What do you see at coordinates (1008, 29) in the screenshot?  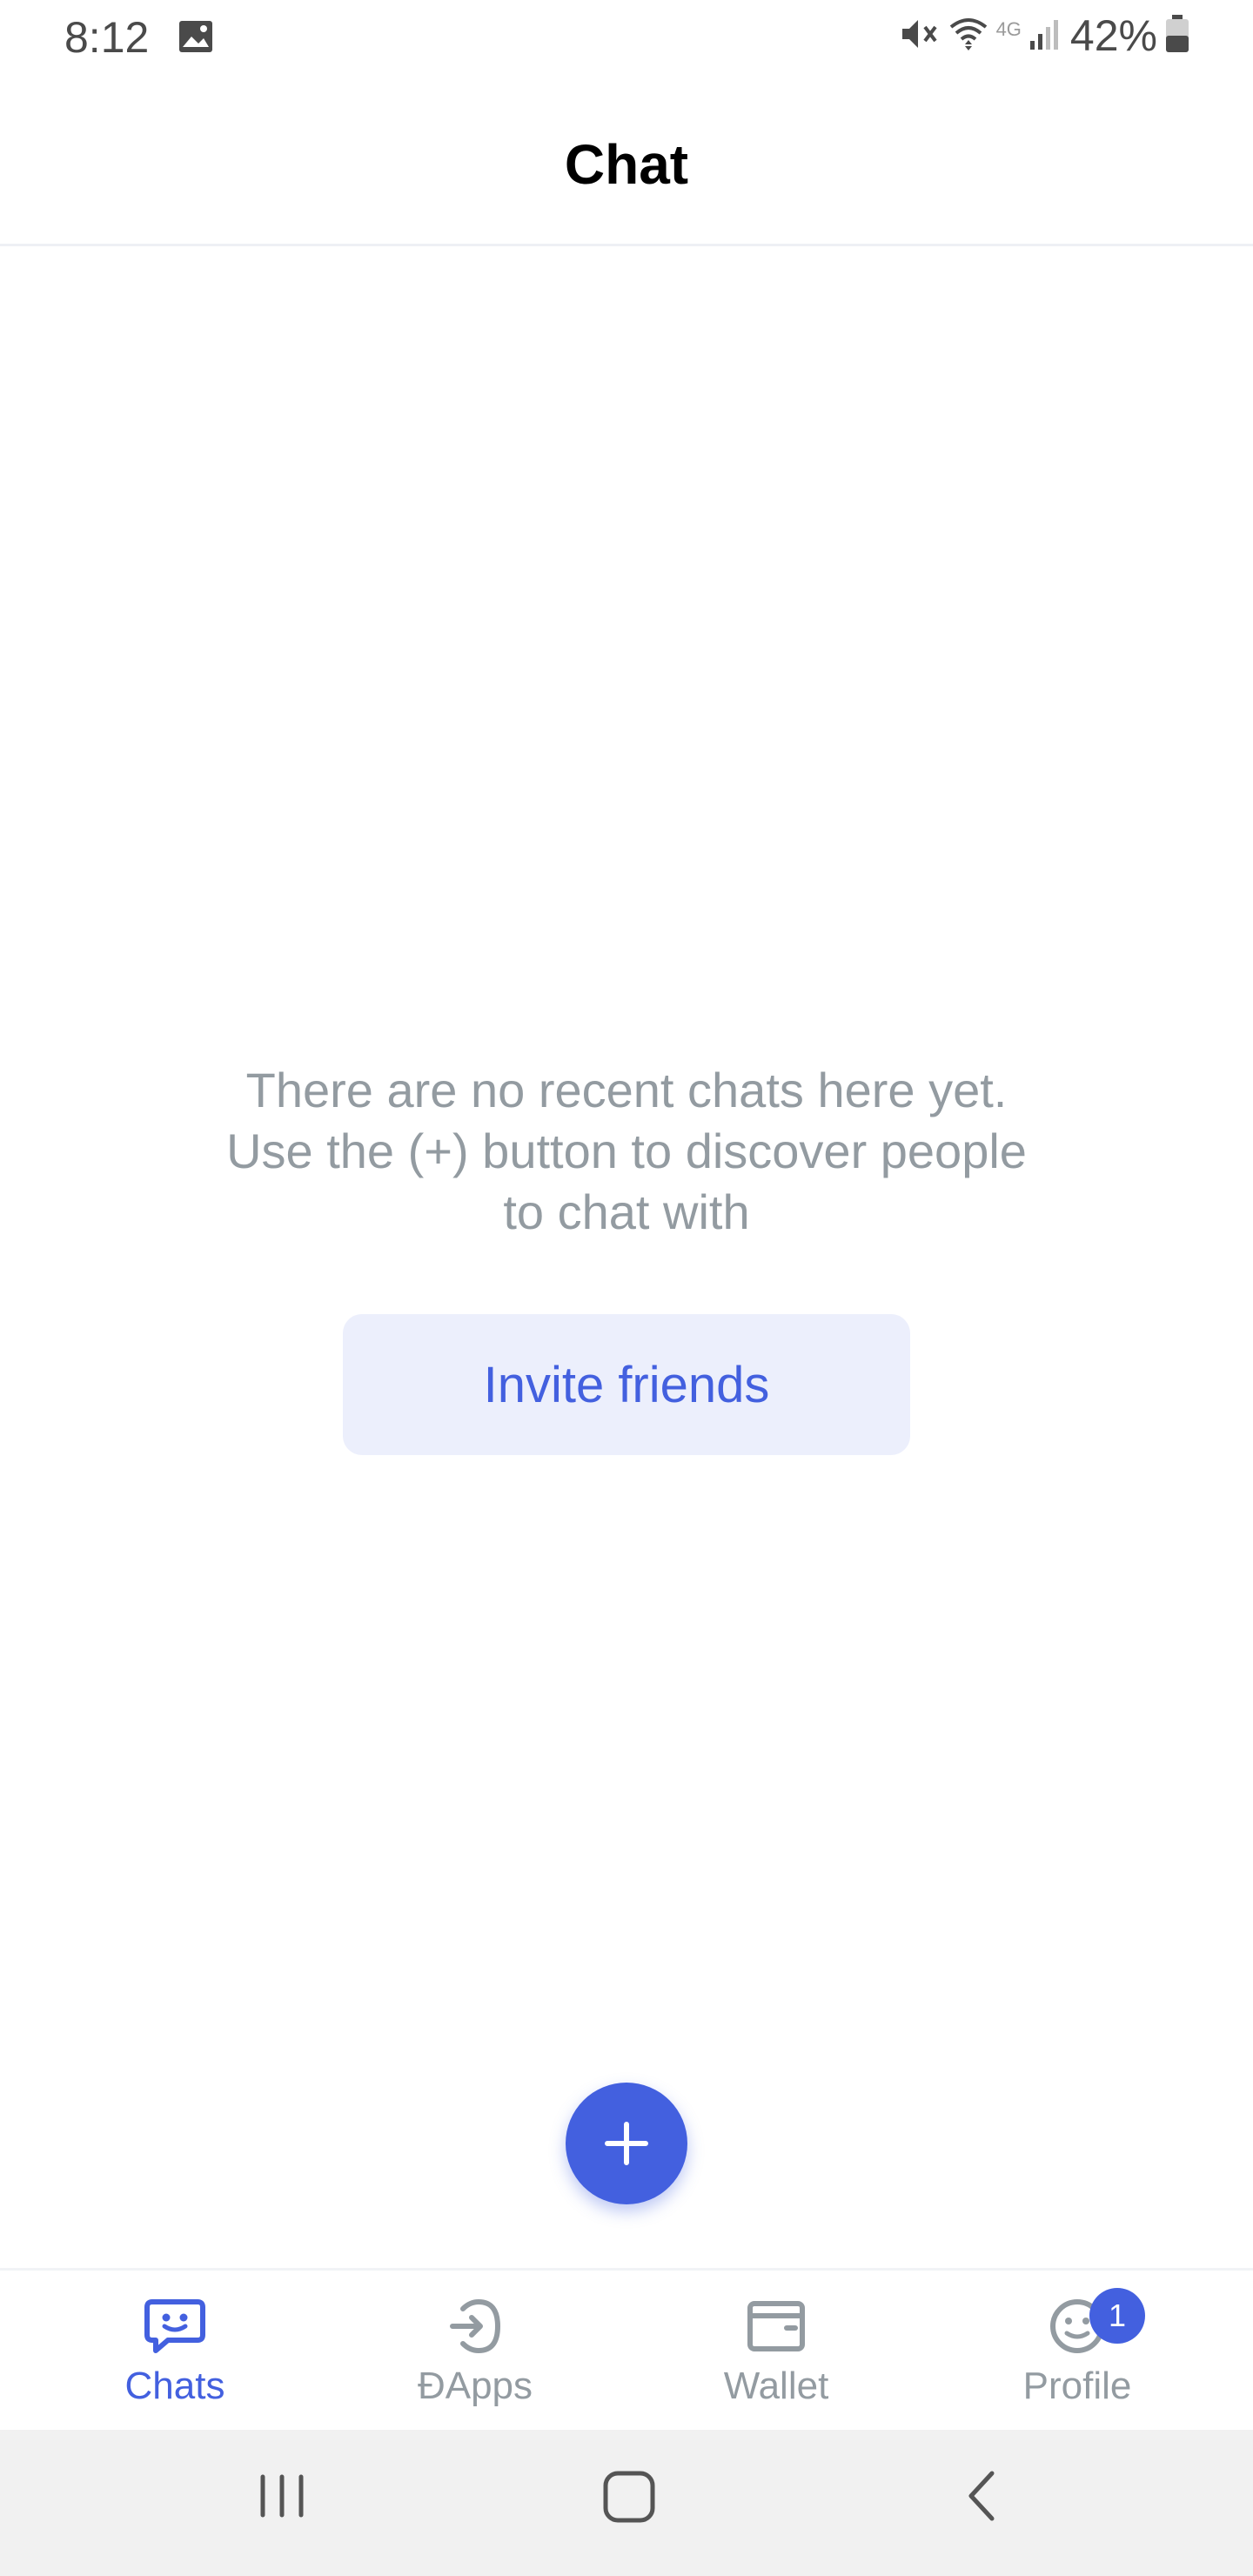 I see `4g-icon: 4G` at bounding box center [1008, 29].